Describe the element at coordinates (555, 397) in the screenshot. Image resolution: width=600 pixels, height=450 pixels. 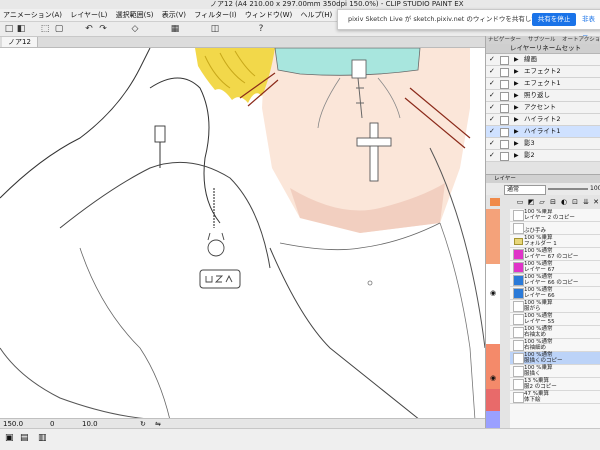
I see `layer-row: 47 %乗算 体下絵` at that location.